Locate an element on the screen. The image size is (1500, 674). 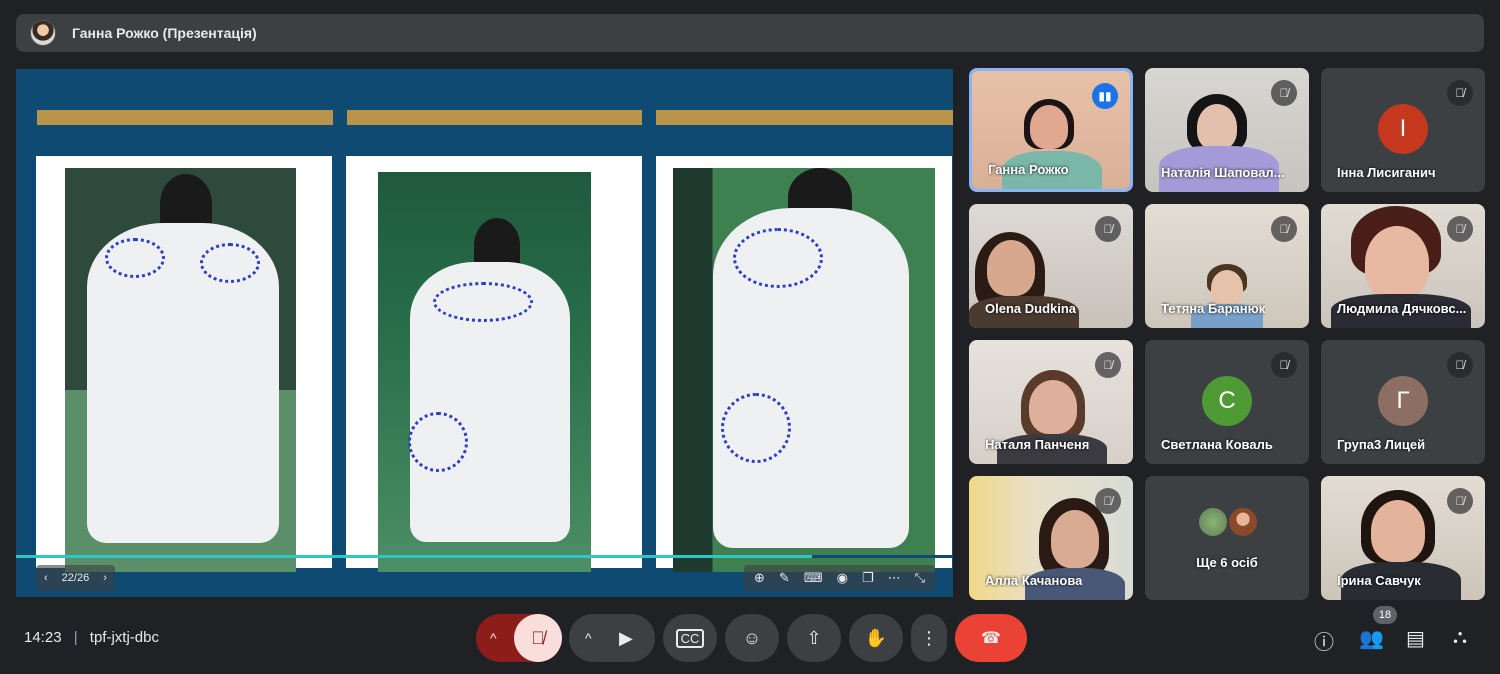
present-button: ⇧ is located at coordinates (814, 638).